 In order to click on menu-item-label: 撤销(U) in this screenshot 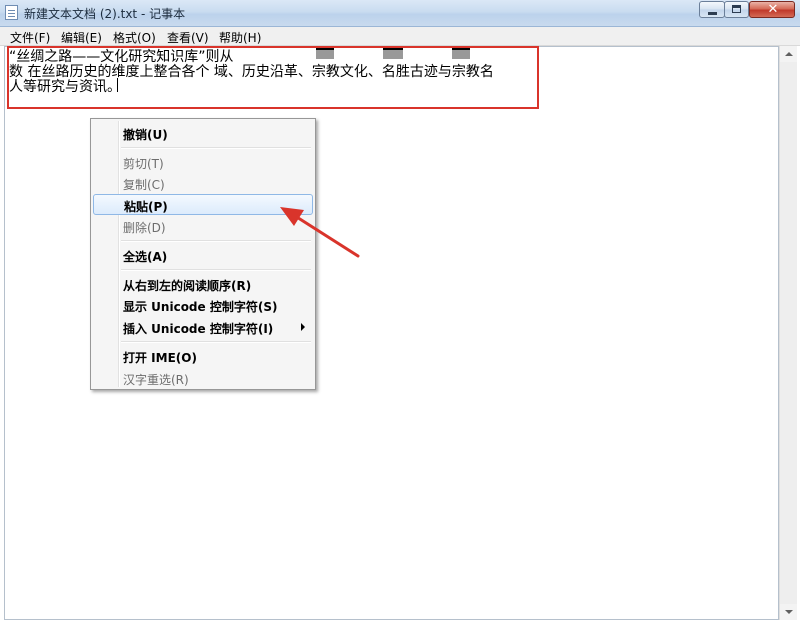, I will do `click(145, 135)`.